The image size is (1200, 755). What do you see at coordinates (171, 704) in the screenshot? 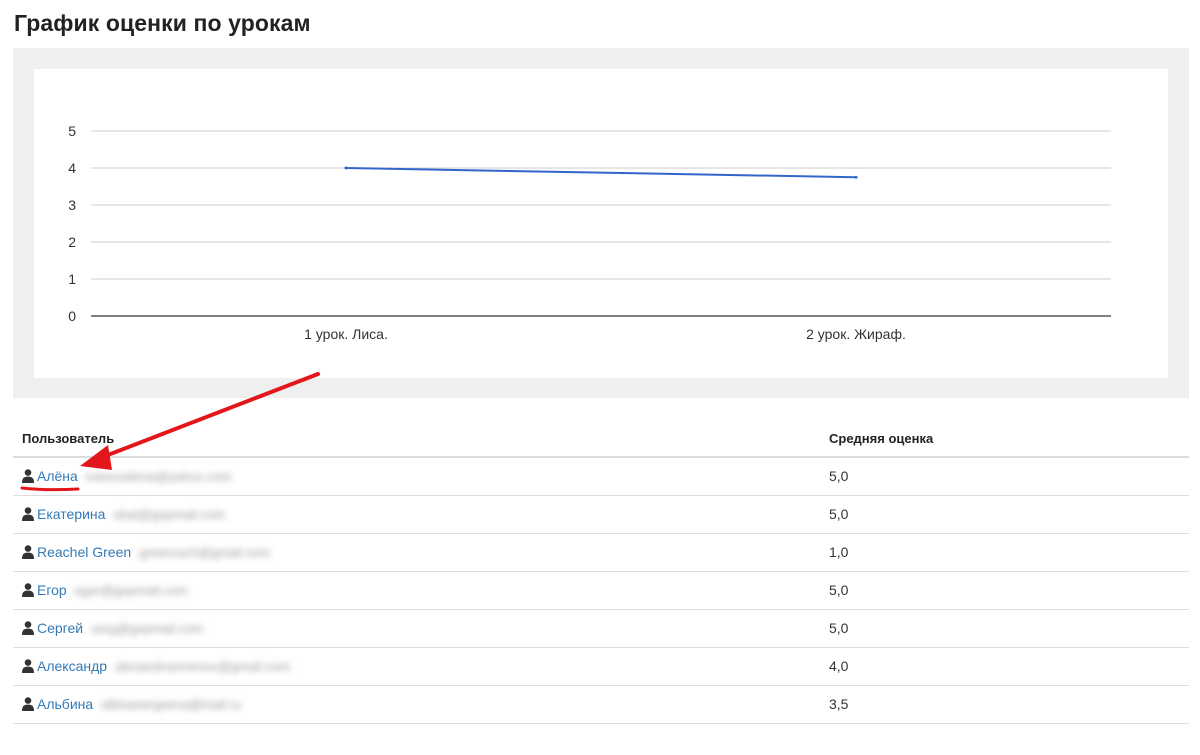
I see `user-email: albinasergeeva@mail.ru` at bounding box center [171, 704].